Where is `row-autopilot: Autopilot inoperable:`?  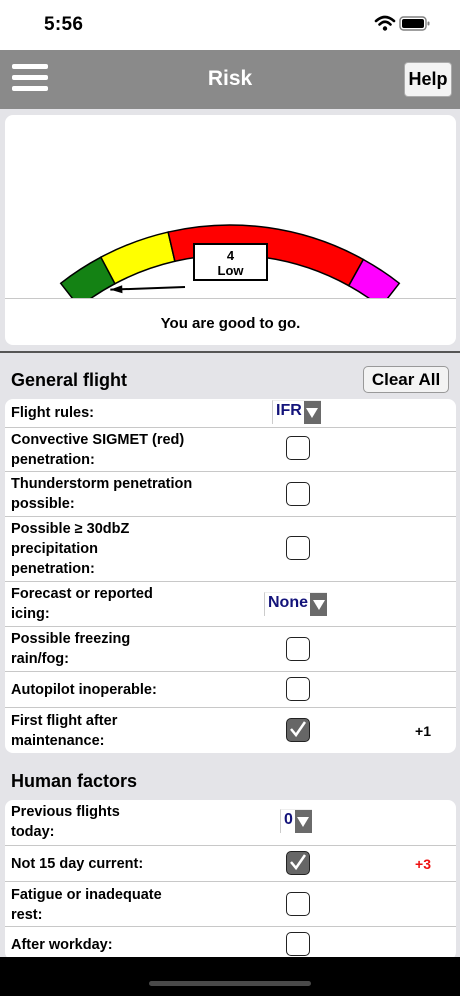
row-autopilot: Autopilot inoperable: is located at coordinates (230, 689).